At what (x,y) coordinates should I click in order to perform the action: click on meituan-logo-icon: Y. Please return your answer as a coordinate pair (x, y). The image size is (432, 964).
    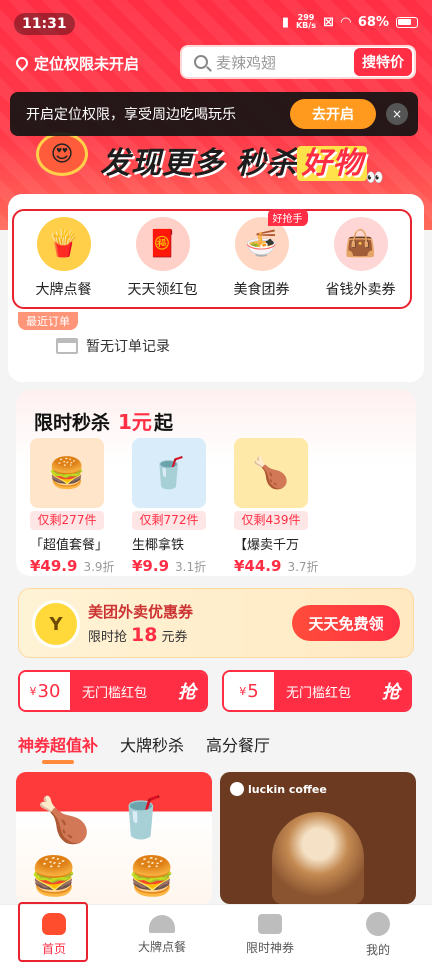
    Looking at the image, I should click on (56, 624).